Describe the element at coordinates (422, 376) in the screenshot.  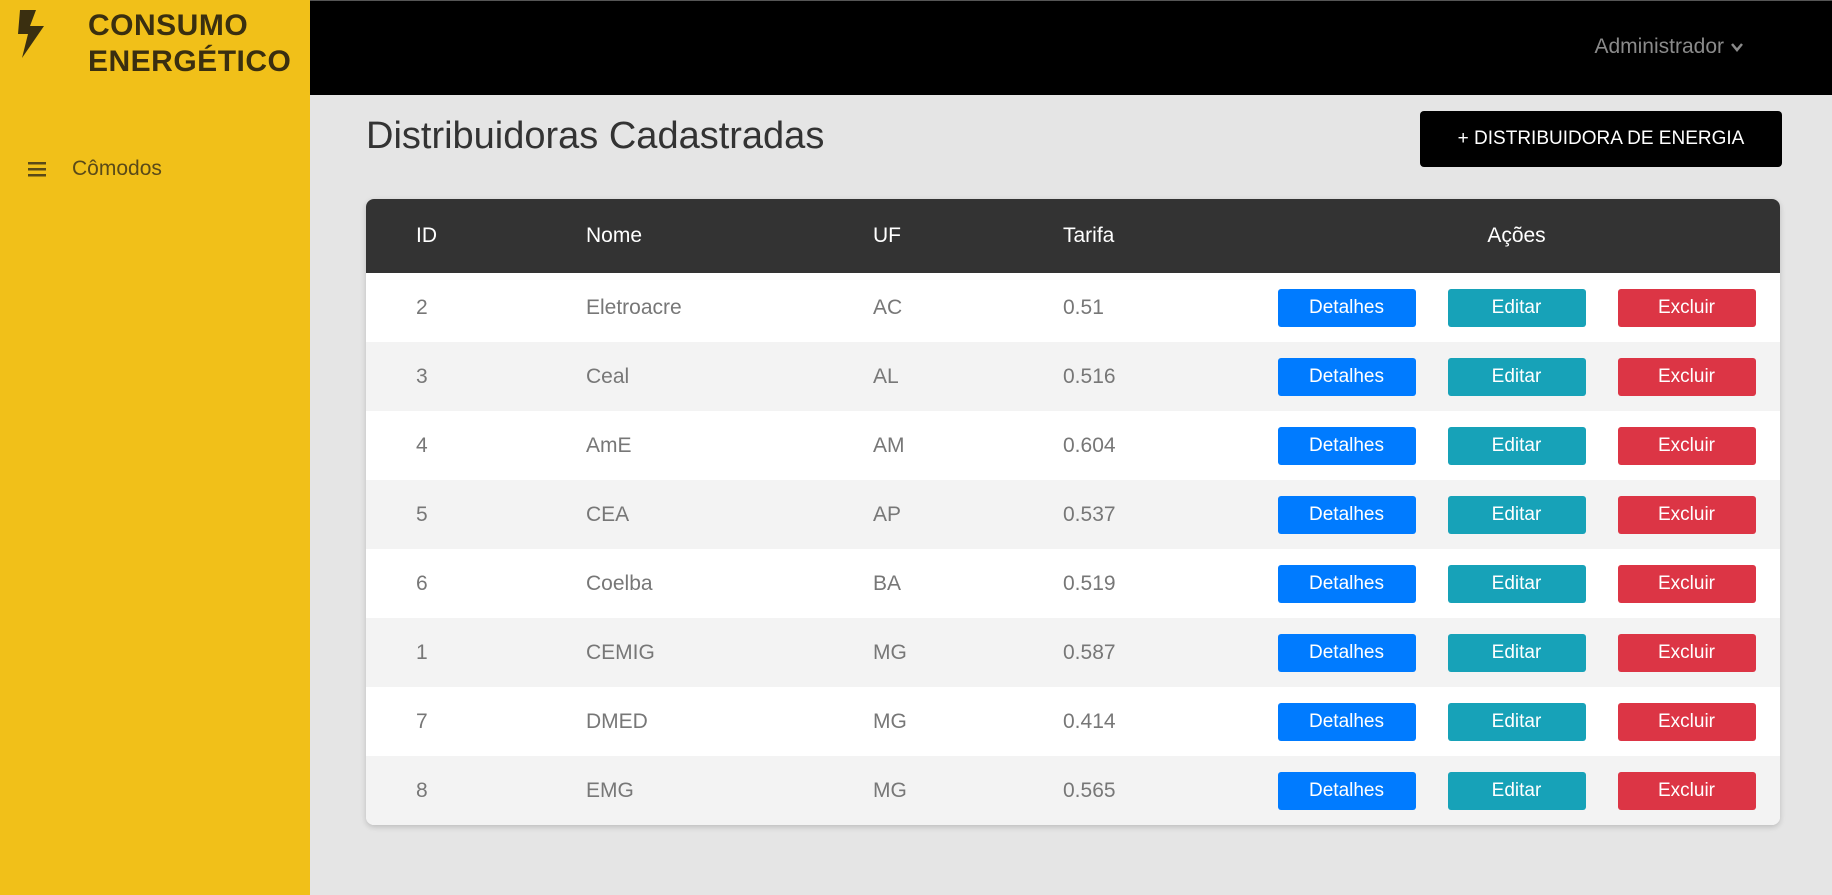
I see `cell-id: 3` at that location.